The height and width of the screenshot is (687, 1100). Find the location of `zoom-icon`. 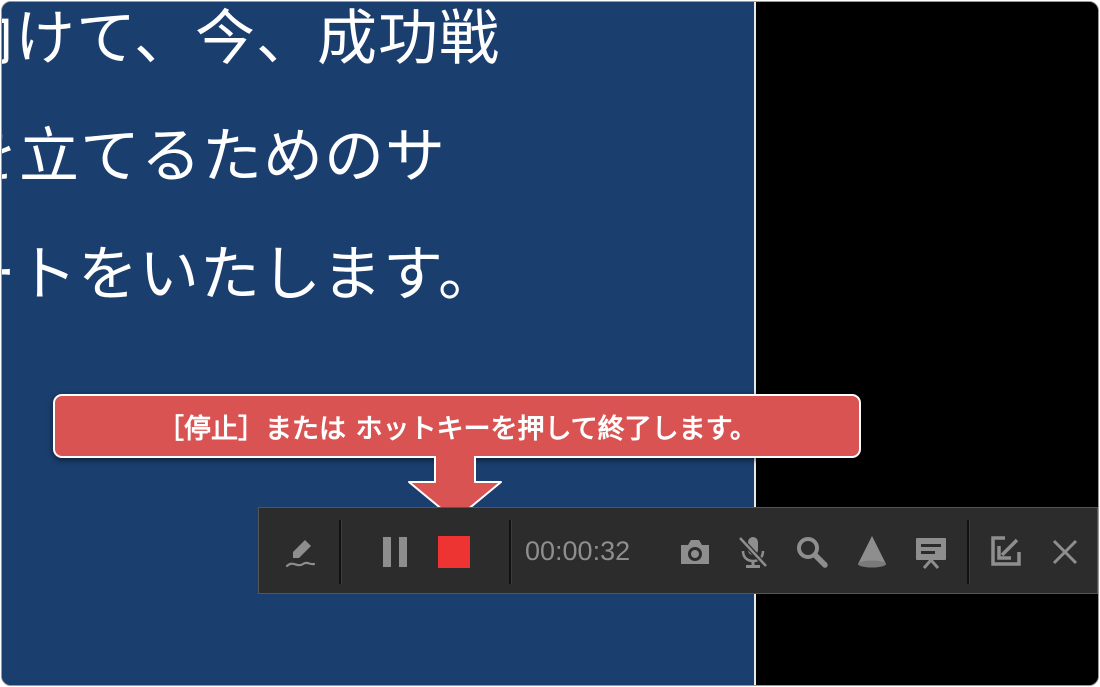

zoom-icon is located at coordinates (812, 552).